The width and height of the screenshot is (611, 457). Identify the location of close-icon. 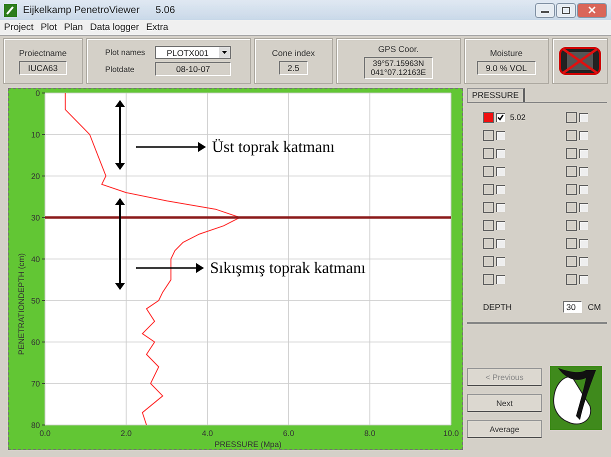
(592, 10).